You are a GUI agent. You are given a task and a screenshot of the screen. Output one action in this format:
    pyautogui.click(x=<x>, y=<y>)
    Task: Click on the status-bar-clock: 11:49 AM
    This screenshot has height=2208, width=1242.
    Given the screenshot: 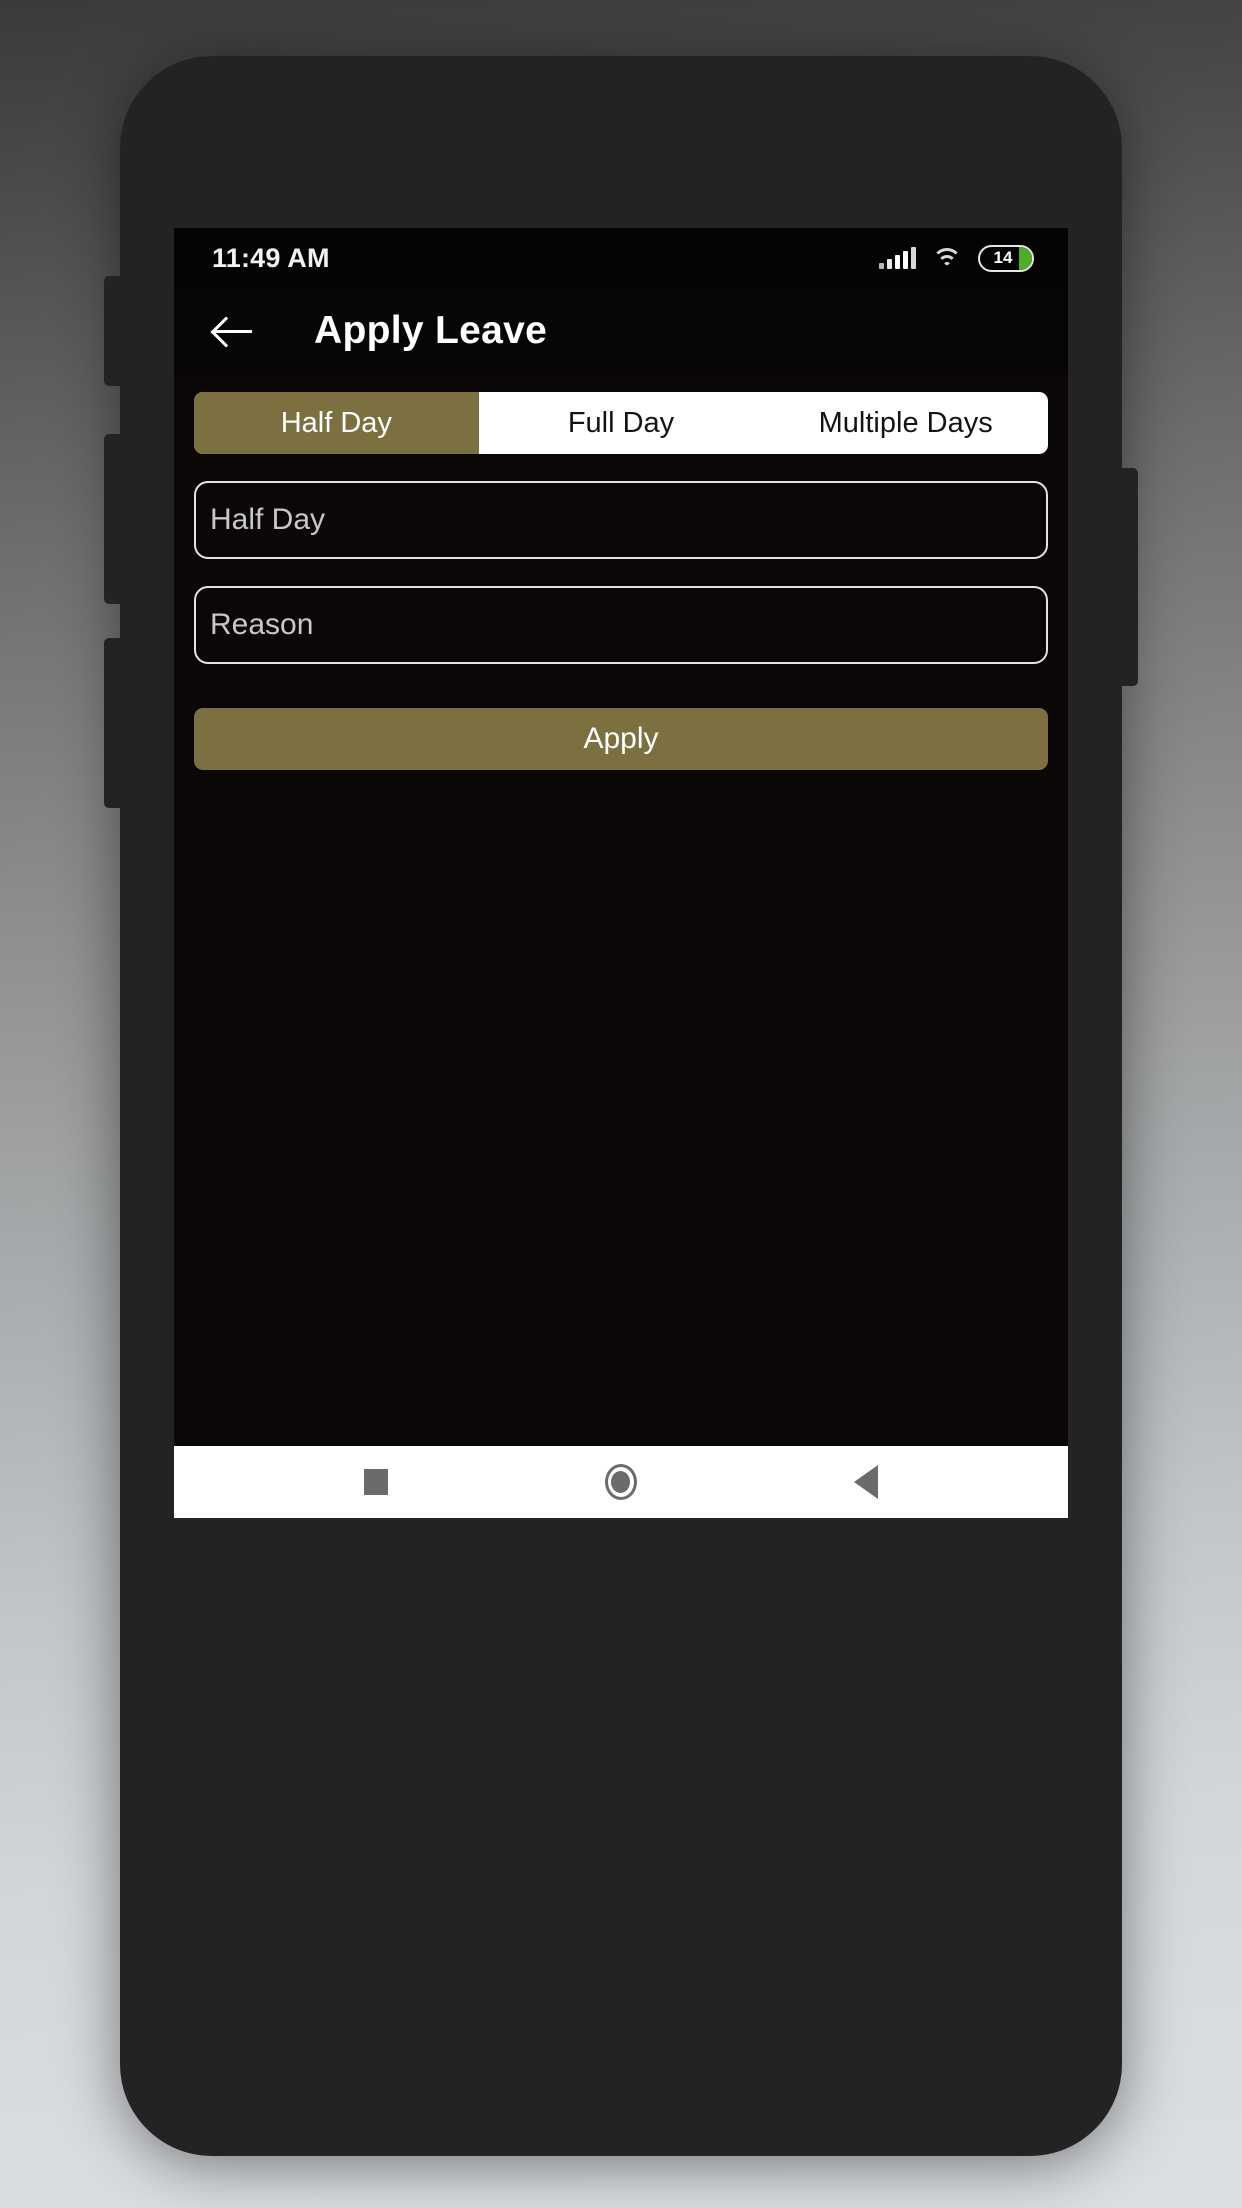 What is the action you would take?
    pyautogui.click(x=271, y=257)
    